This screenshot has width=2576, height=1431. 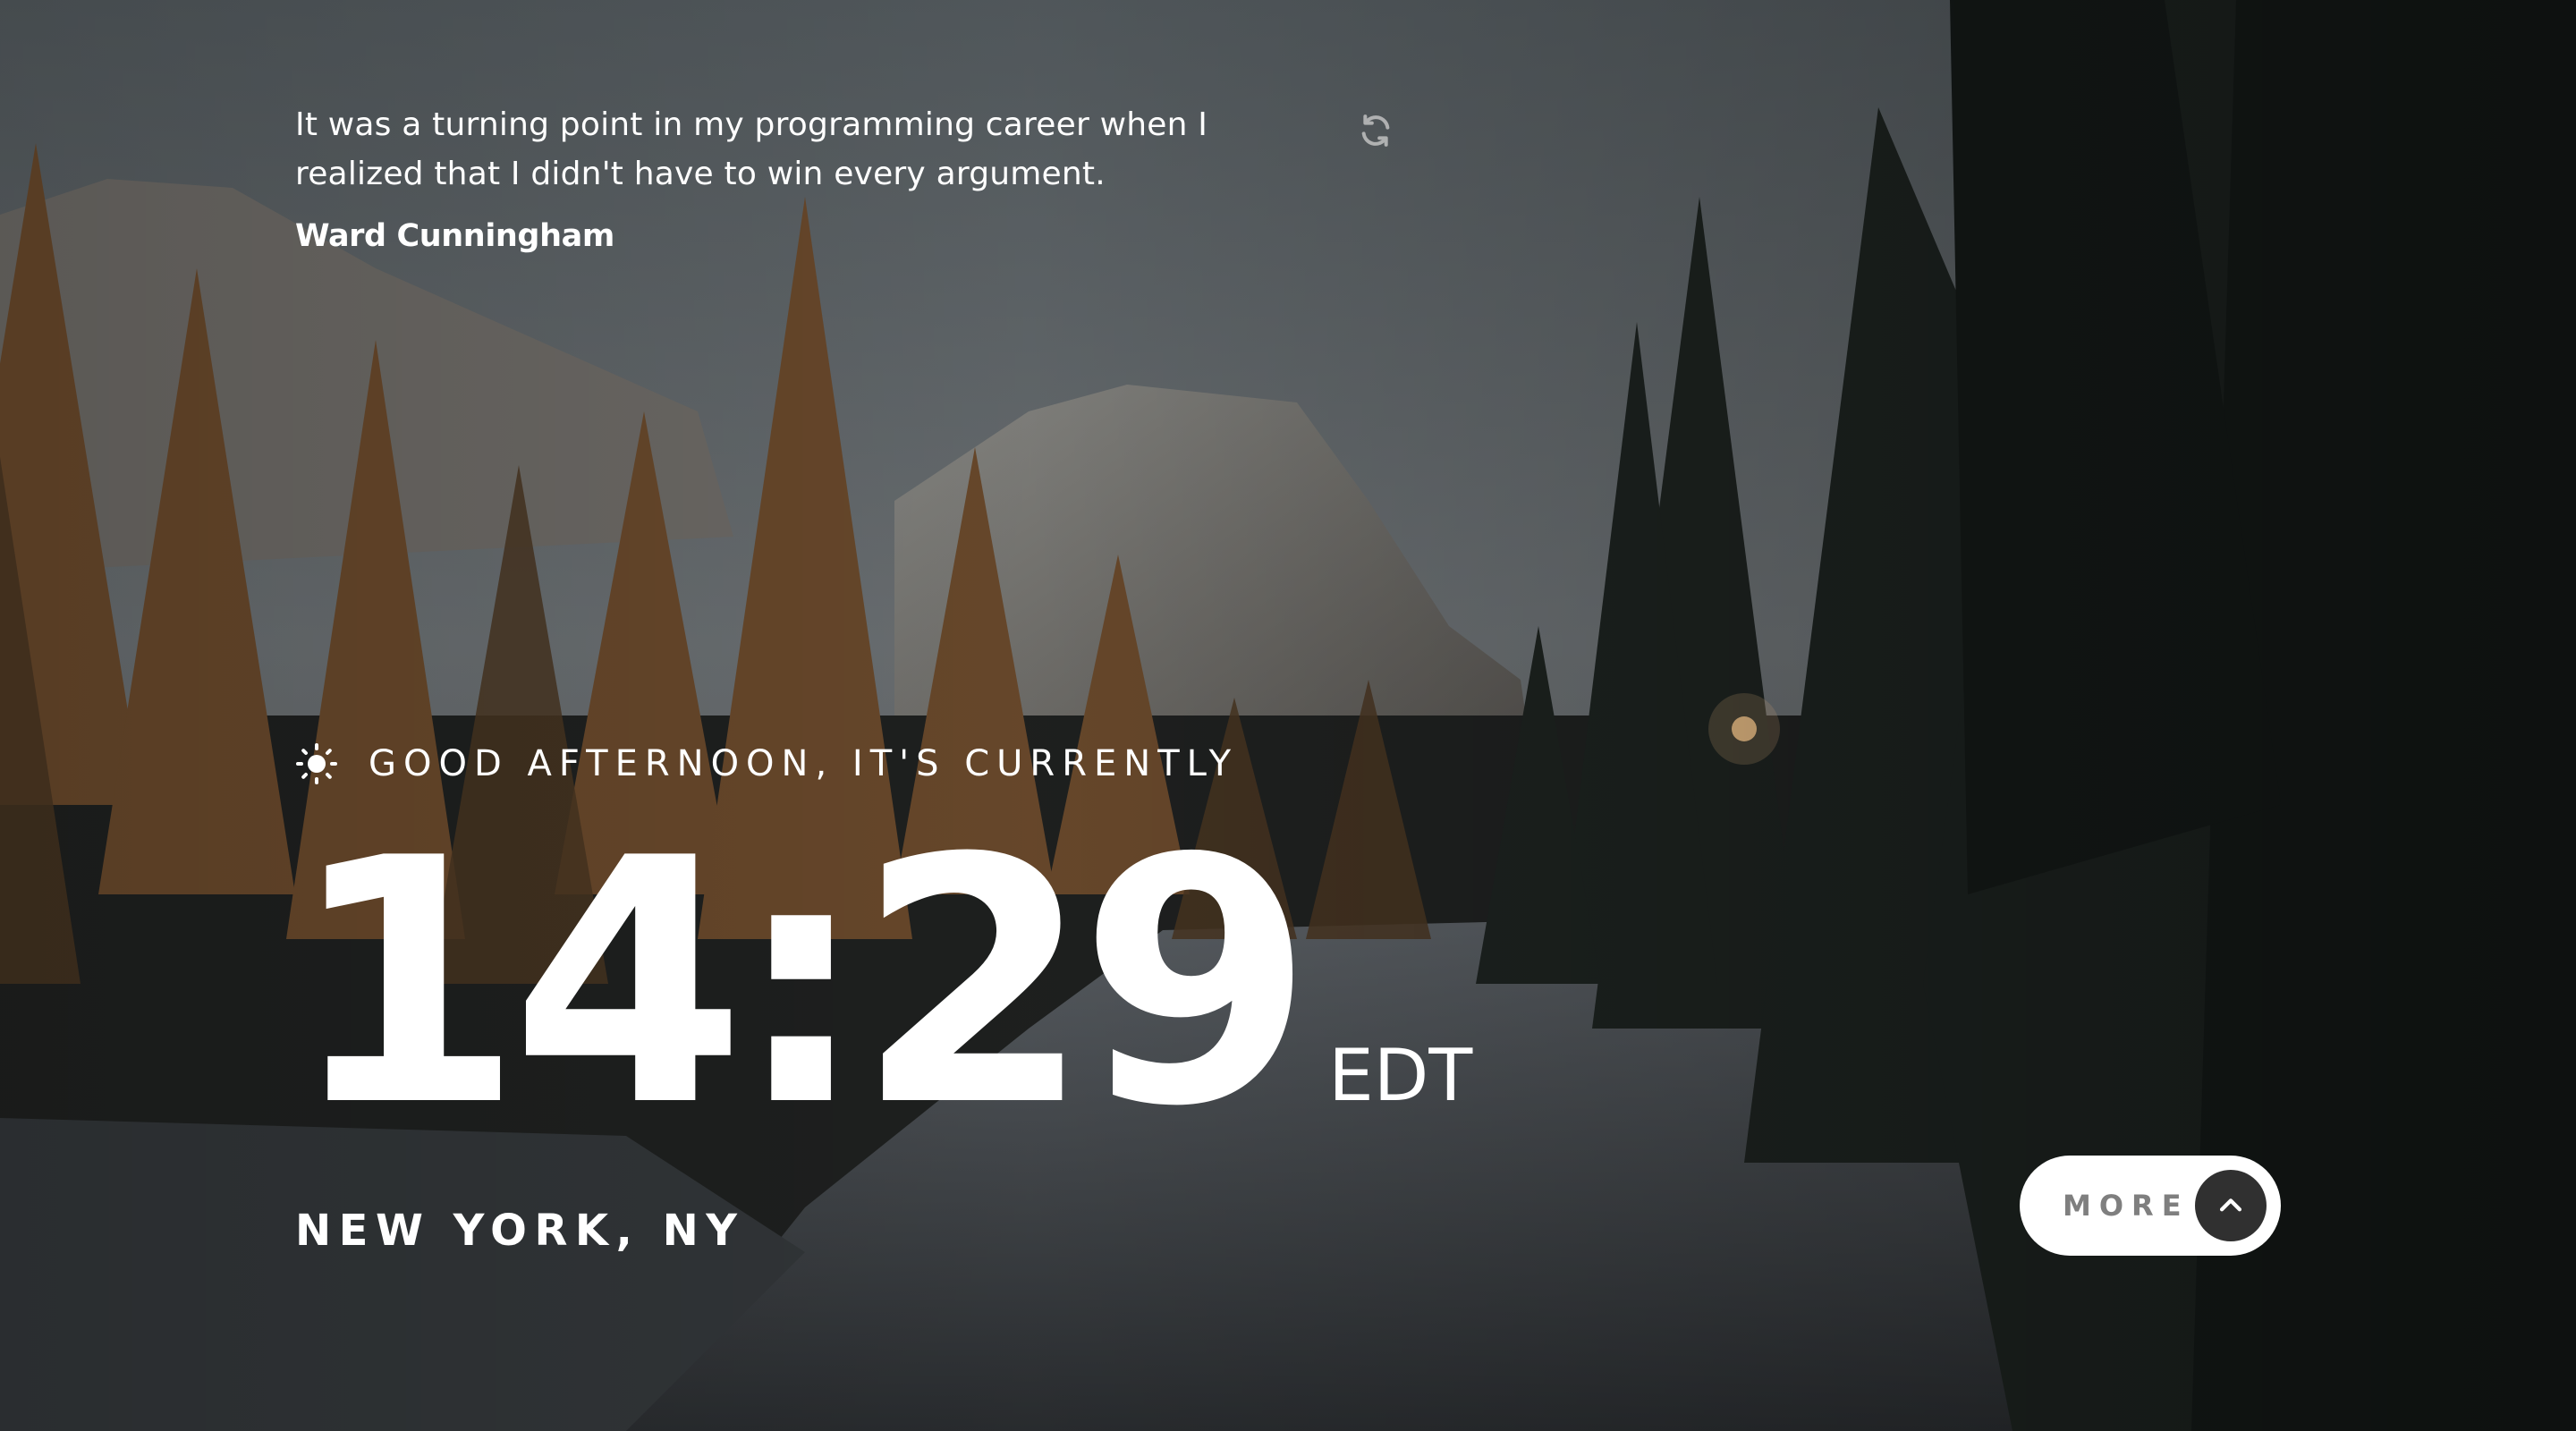 I want to click on more-button: MORE, so click(x=2150, y=1206).